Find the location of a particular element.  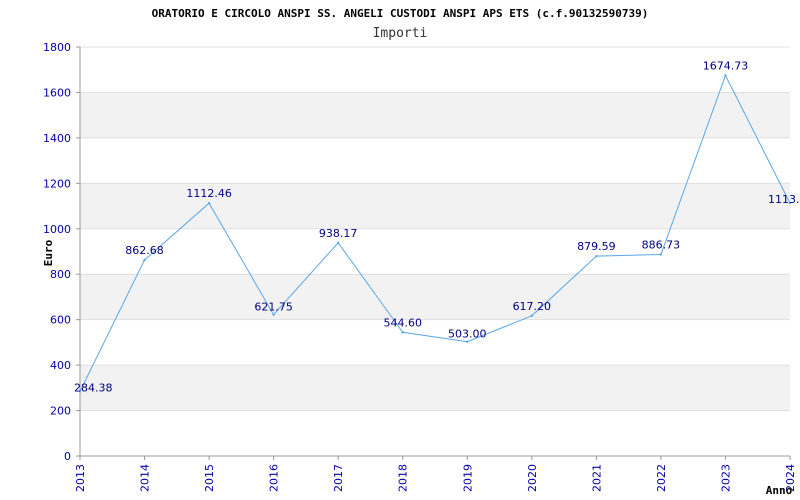

data-label: 1112.46 is located at coordinates (209, 193).